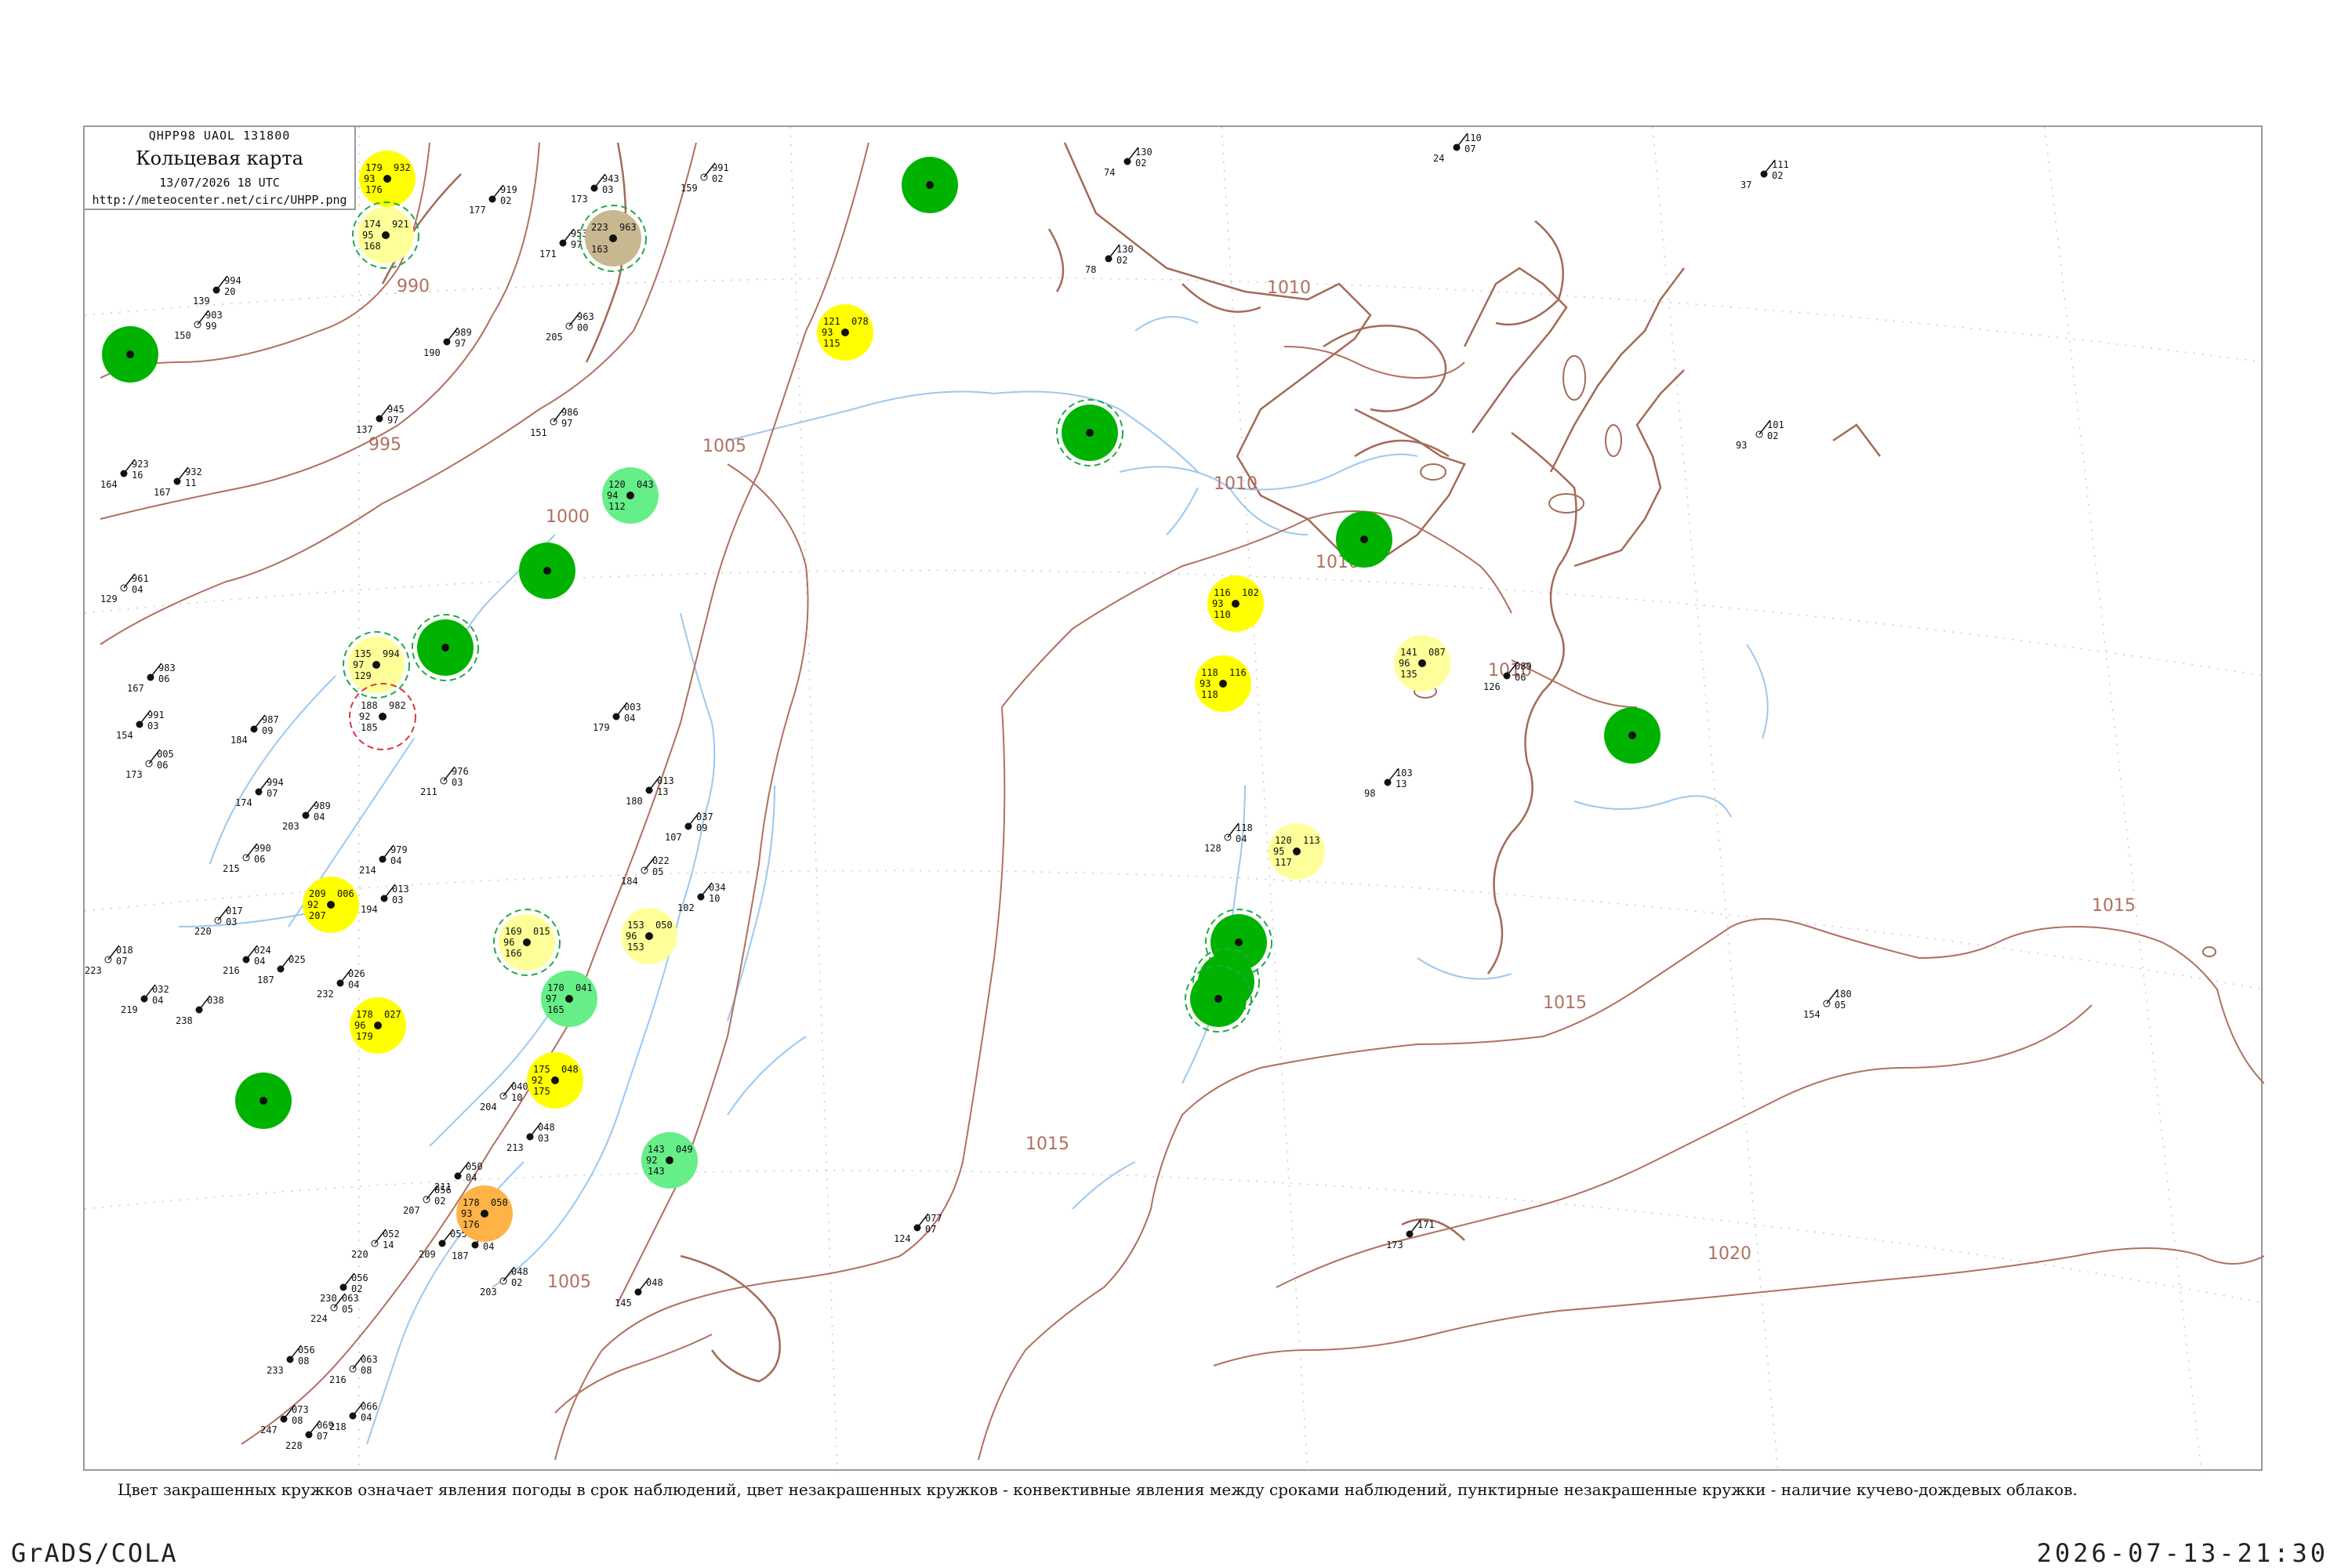 The image size is (2352, 1568). I want to click on station-tendency: 06, so click(1520, 677).